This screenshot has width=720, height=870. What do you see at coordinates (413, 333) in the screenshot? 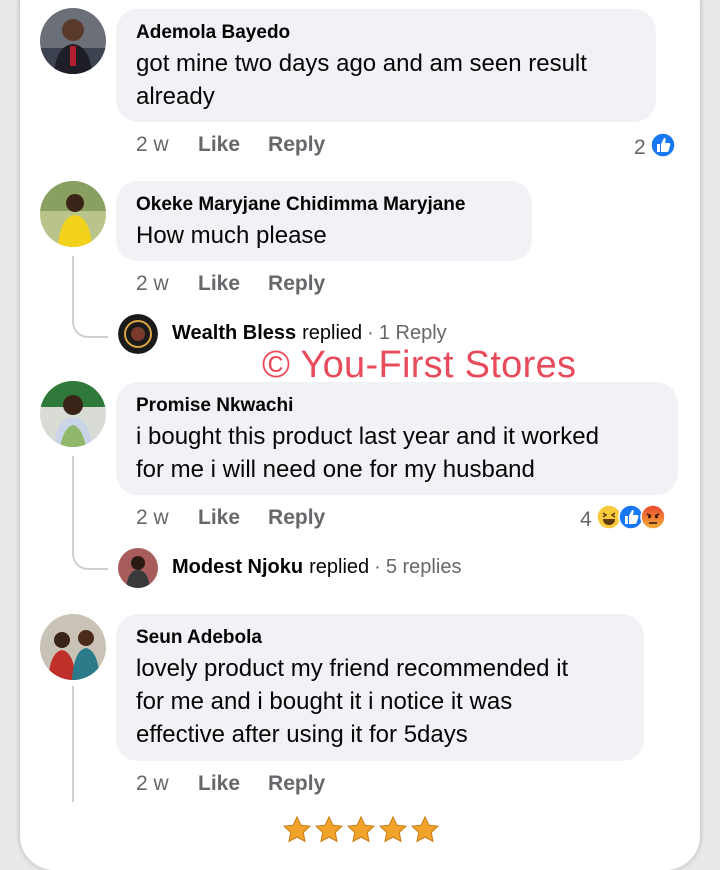
I see `reply-count: 1 Reply` at bounding box center [413, 333].